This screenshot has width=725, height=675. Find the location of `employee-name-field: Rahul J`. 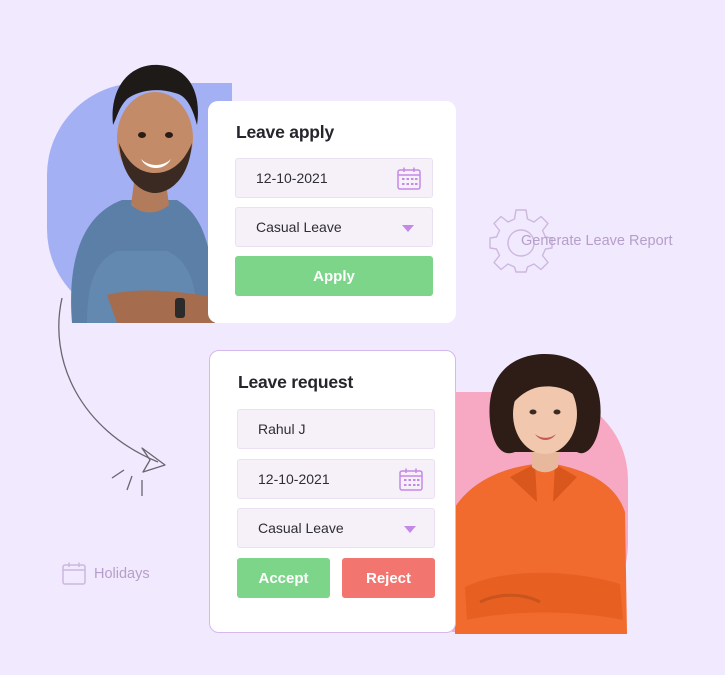

employee-name-field: Rahul J is located at coordinates (336, 429).